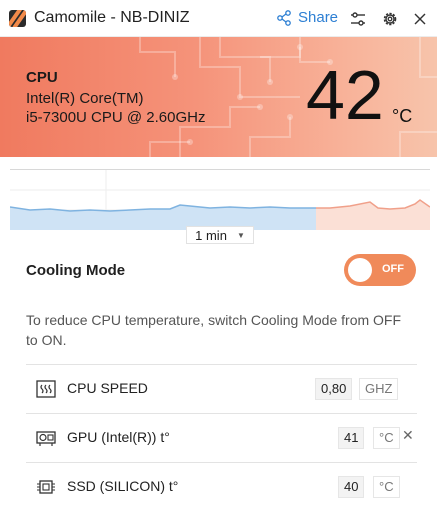 Image resolution: width=437 pixels, height=526 pixels. I want to click on cooling-mode-title: Cooling Mode, so click(76, 270).